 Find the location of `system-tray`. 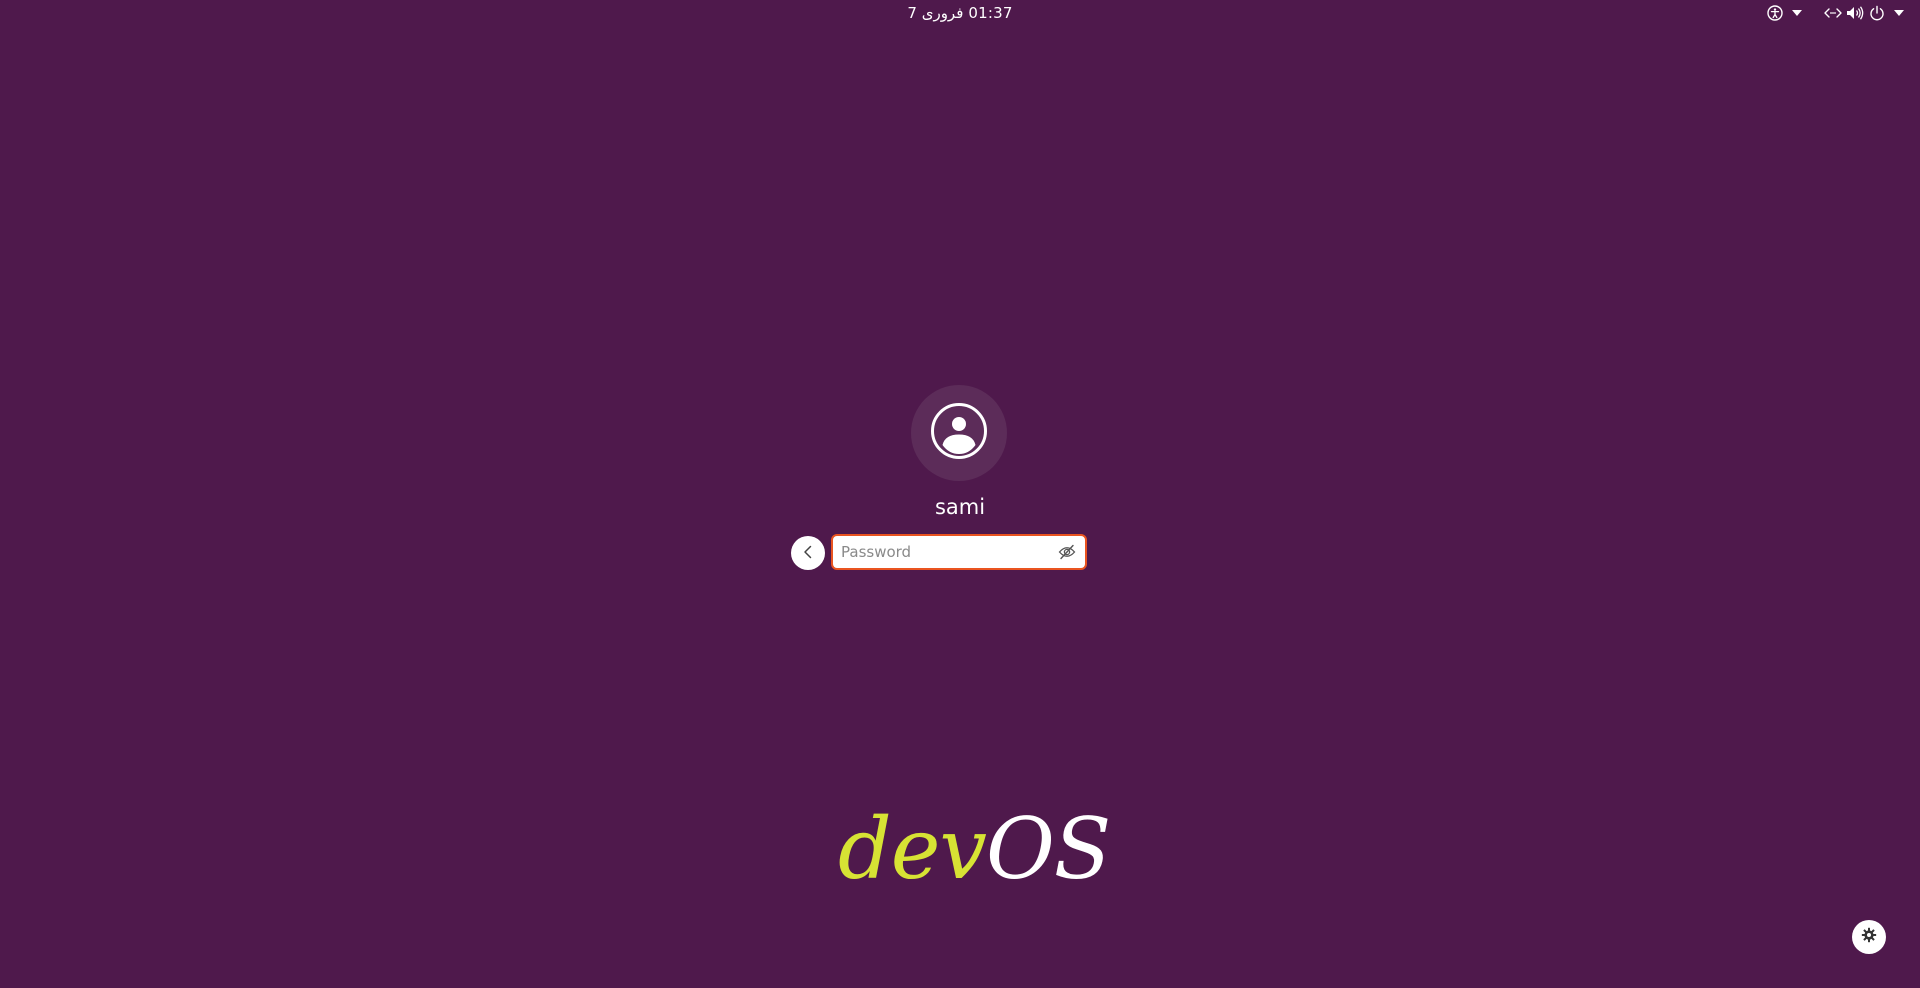

system-tray is located at coordinates (1837, 13).